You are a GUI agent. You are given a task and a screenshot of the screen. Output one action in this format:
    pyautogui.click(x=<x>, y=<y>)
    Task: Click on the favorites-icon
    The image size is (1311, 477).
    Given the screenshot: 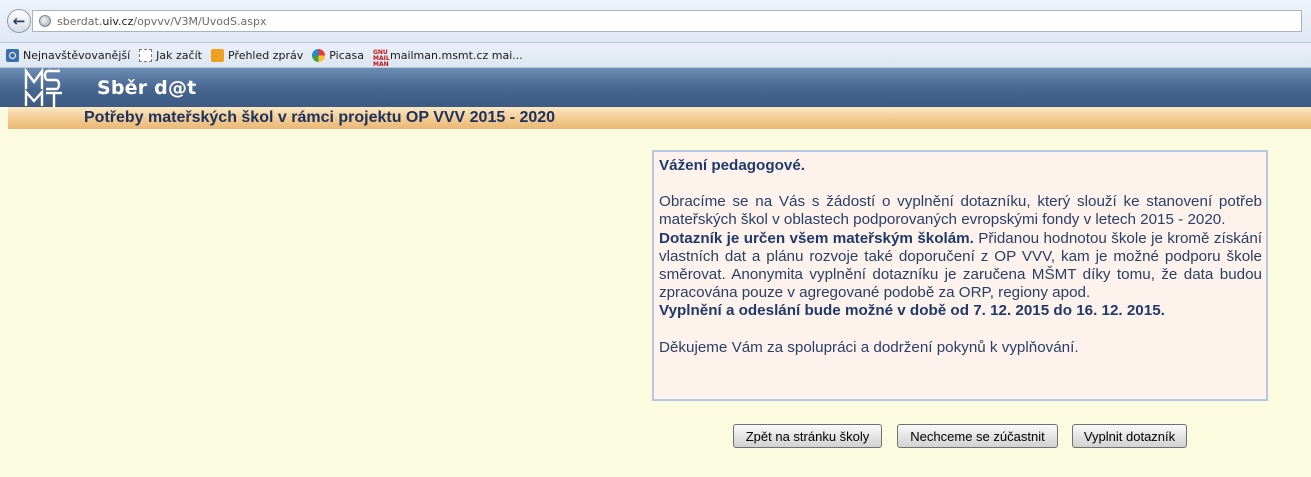 What is the action you would take?
    pyautogui.click(x=12, y=55)
    